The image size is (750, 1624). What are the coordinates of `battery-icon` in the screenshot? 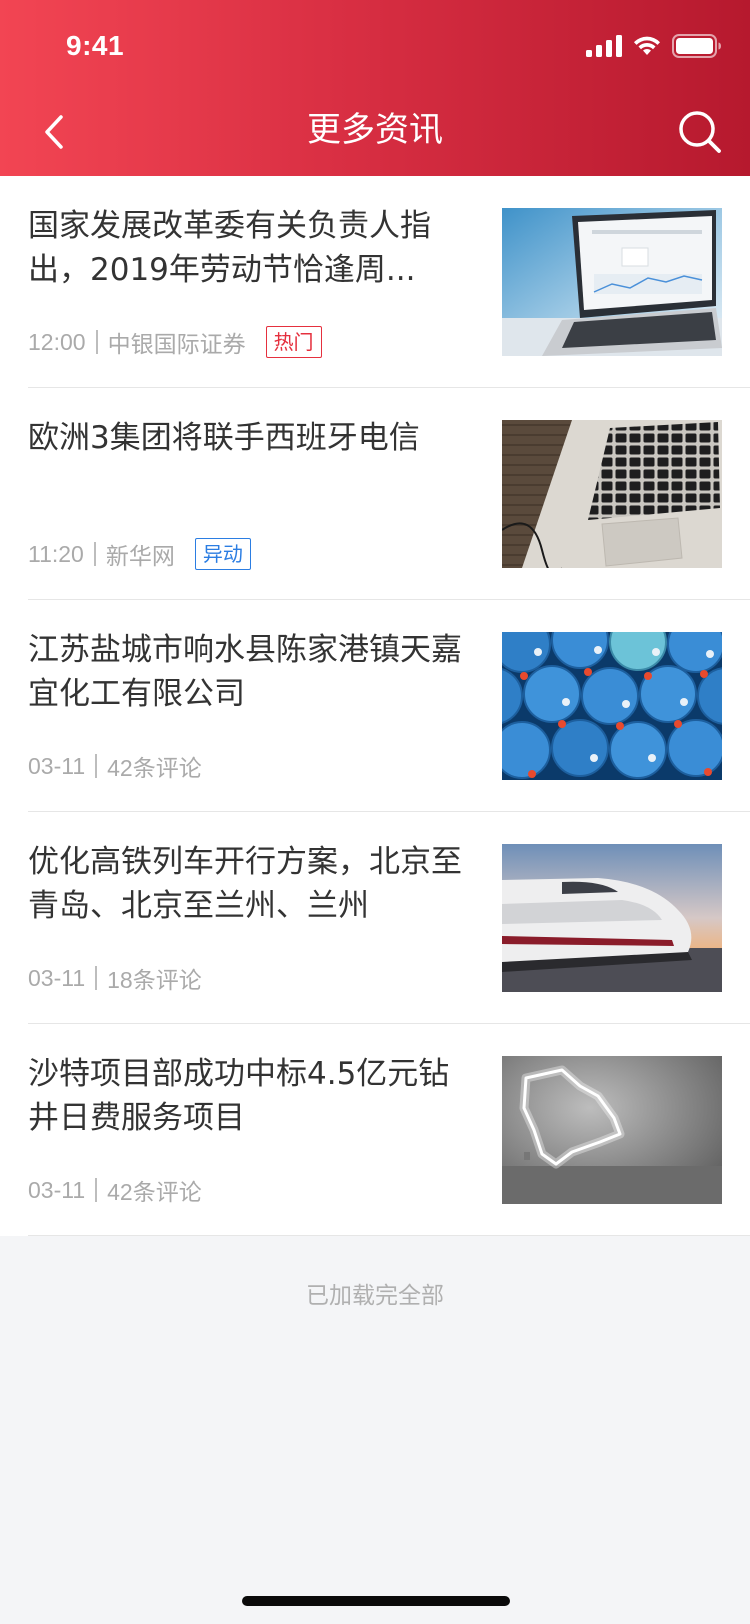 It's located at (696, 46).